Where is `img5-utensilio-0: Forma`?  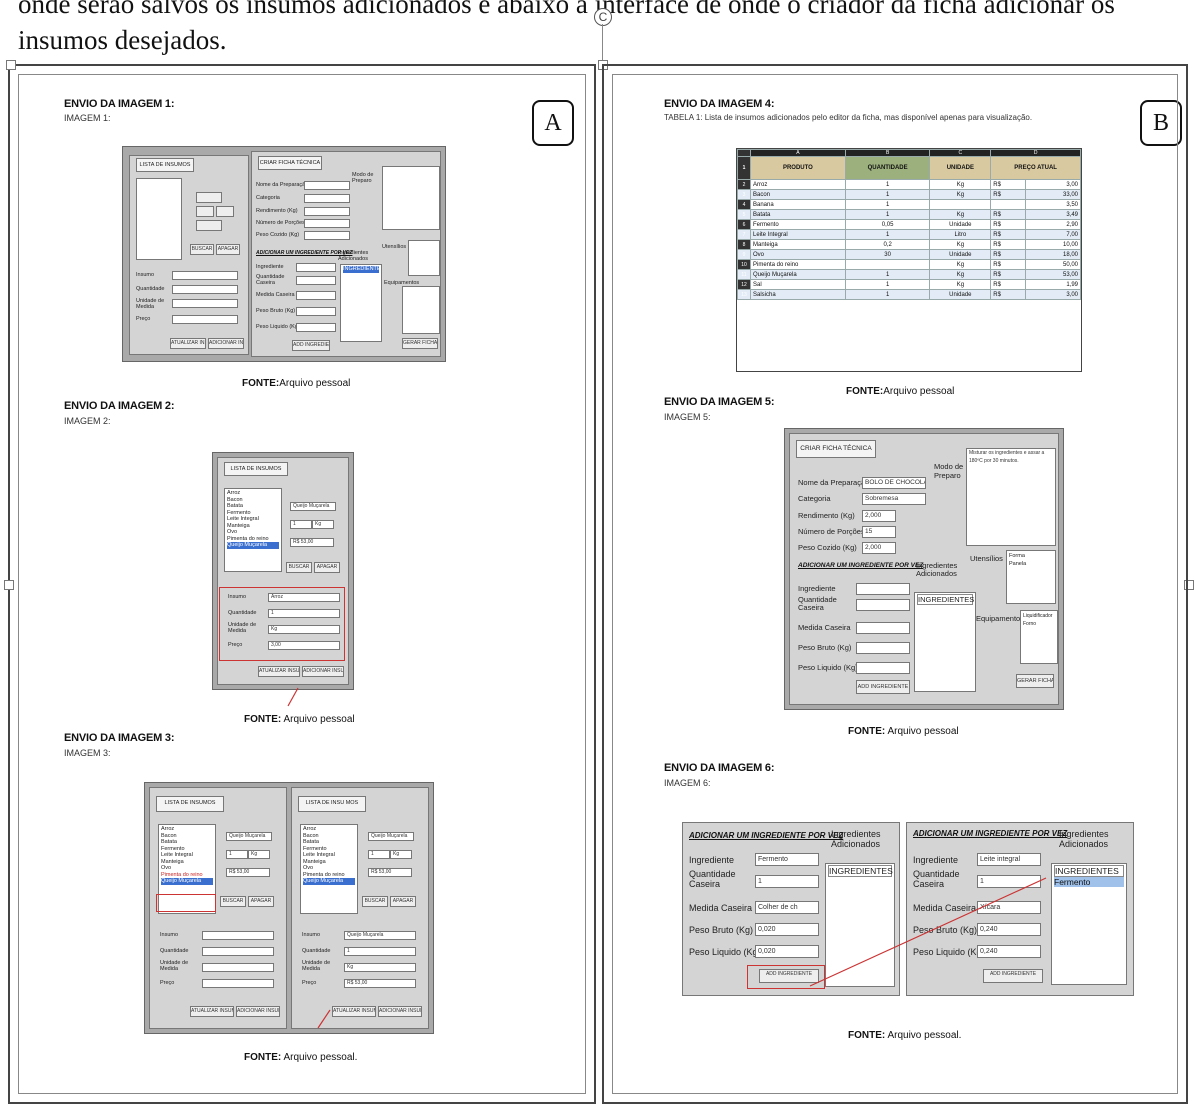 img5-utensilio-0: Forma is located at coordinates (1031, 556).